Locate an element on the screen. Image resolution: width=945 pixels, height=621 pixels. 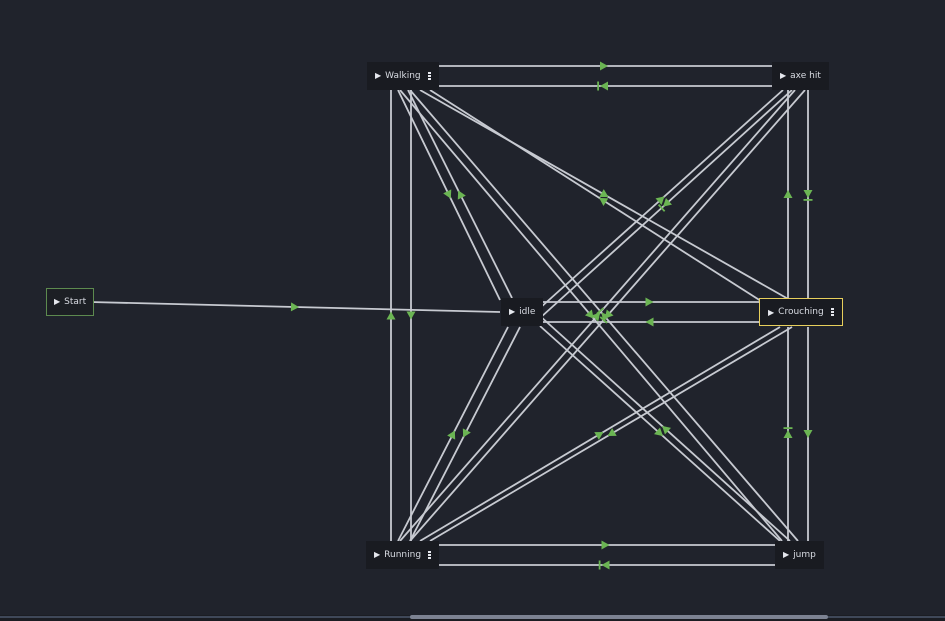
node-start: ▶ Start is located at coordinates (70, 302).